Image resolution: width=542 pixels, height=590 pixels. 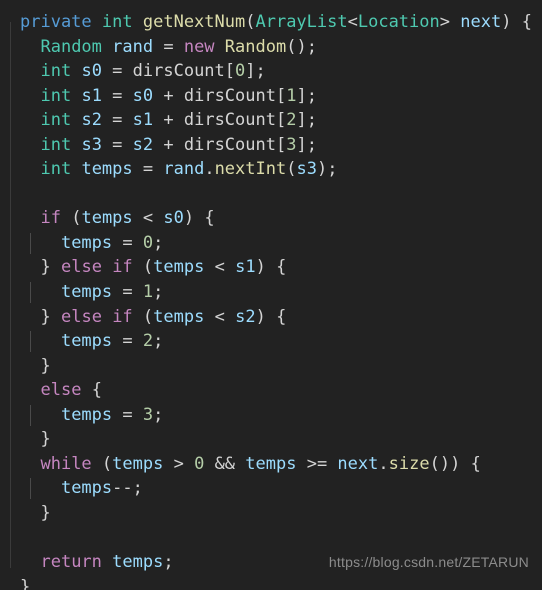 I want to click on code-line: temps--;, so click(x=271, y=488).